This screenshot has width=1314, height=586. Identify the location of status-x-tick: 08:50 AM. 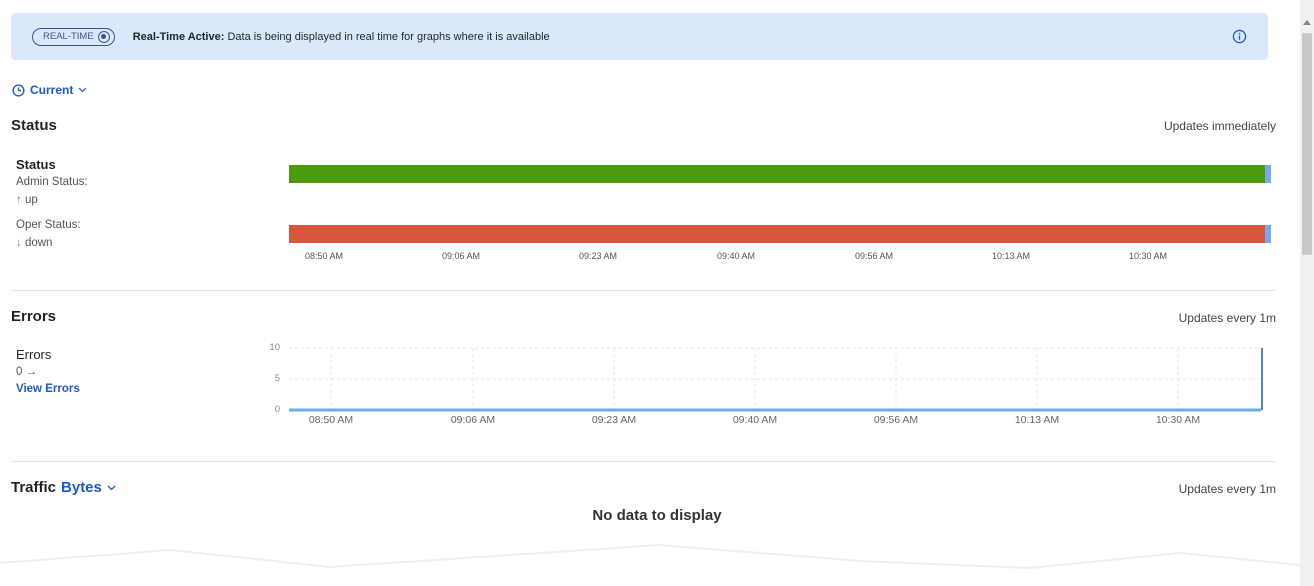
(324, 256).